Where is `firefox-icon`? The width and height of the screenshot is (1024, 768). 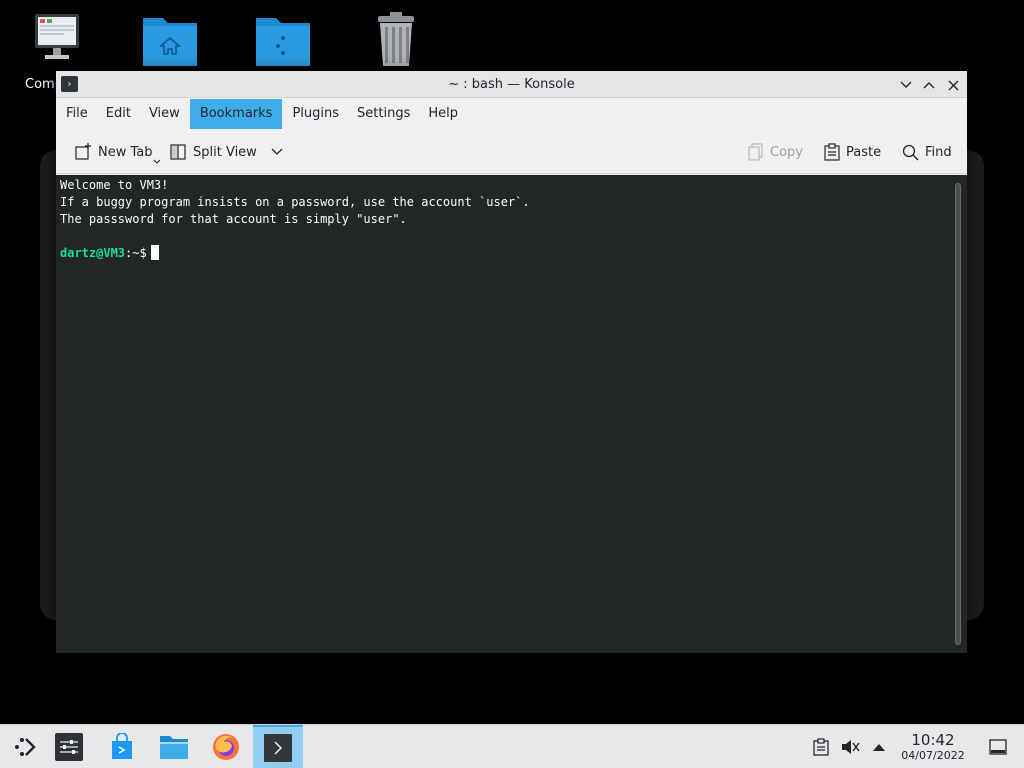 firefox-icon is located at coordinates (226, 747).